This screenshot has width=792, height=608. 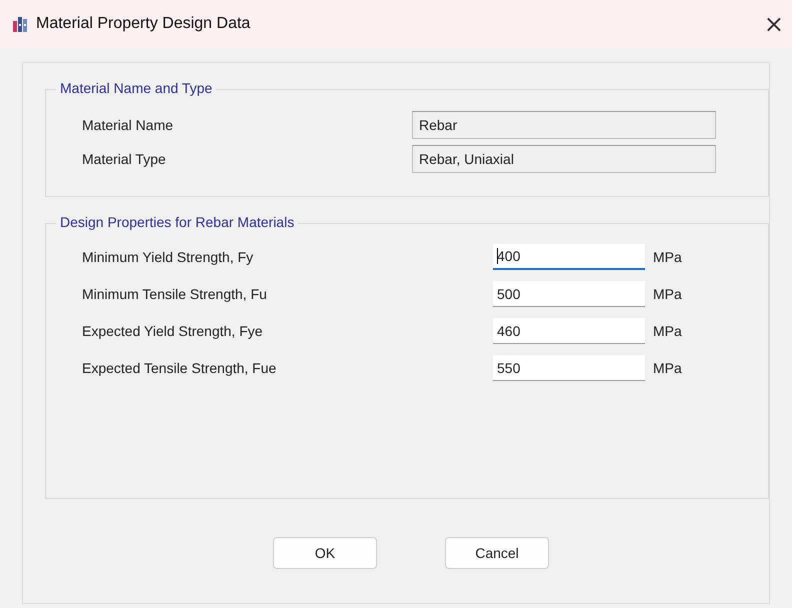 What do you see at coordinates (136, 88) in the screenshot?
I see `group-title: Material Name and Type` at bounding box center [136, 88].